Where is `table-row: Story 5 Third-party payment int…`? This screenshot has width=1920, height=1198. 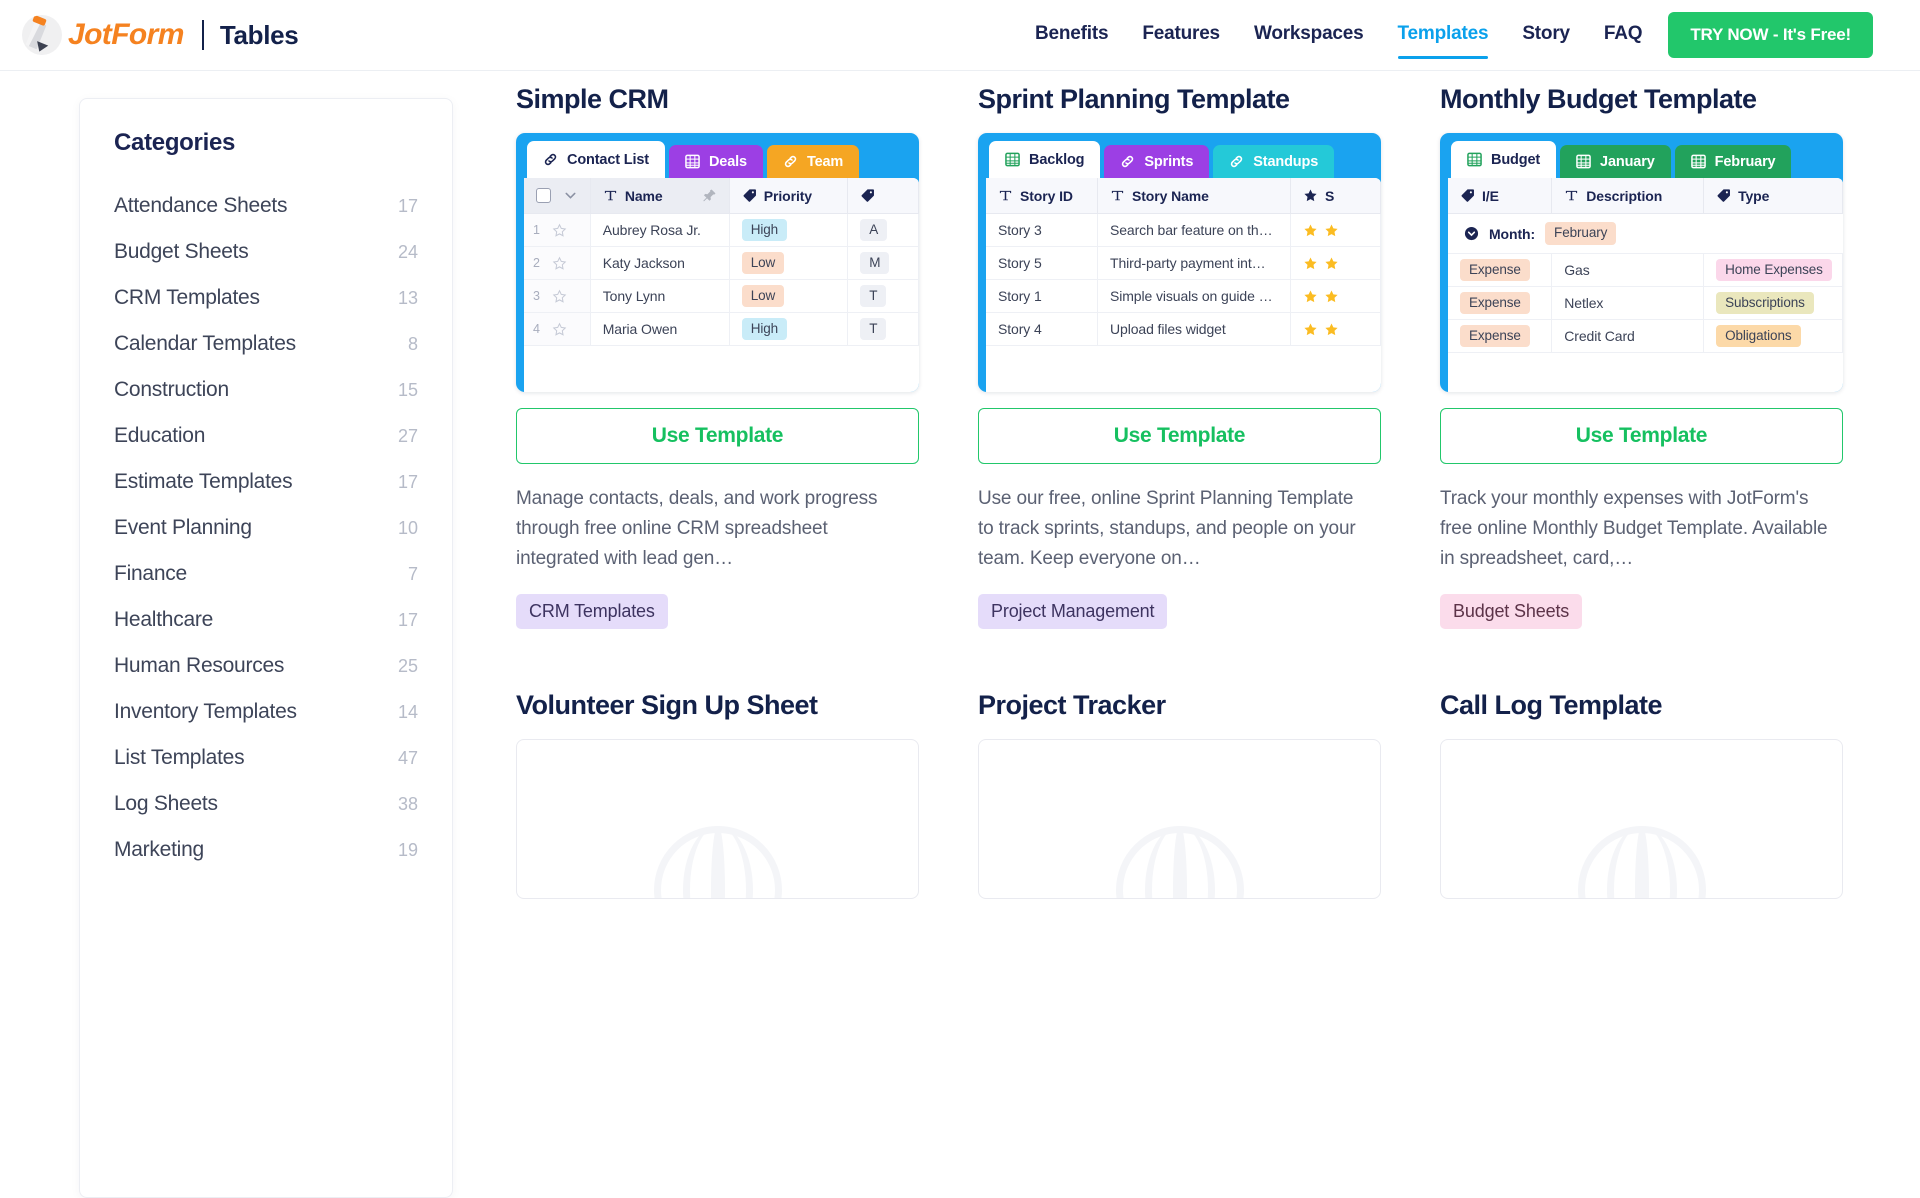
table-row: Story 5 Third-party payment int… is located at coordinates (1183, 263).